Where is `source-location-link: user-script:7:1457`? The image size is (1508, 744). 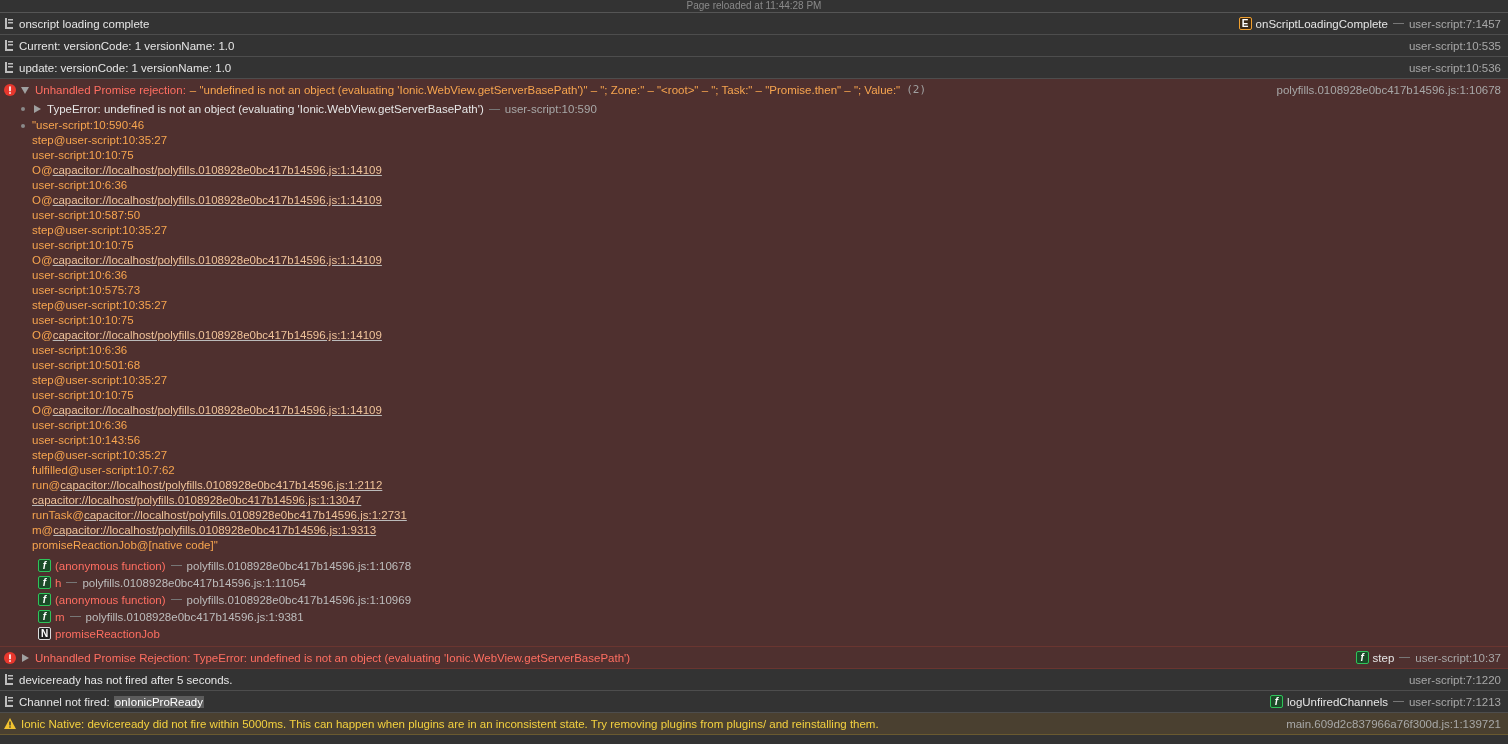 source-location-link: user-script:7:1457 is located at coordinates (1454, 23).